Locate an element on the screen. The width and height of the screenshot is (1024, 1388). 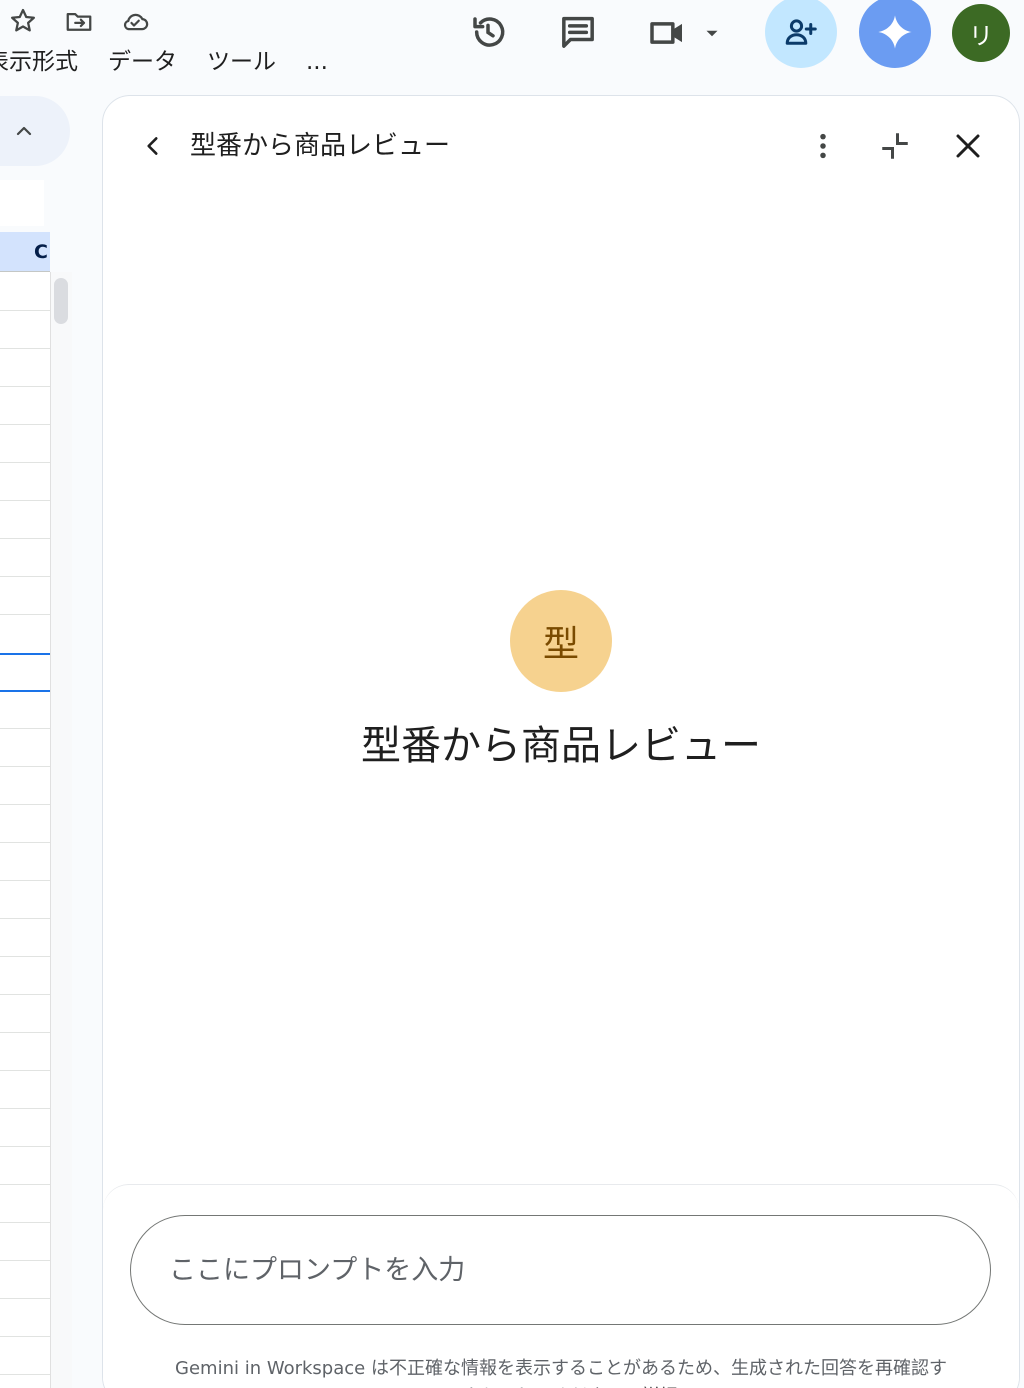
prompt-input is located at coordinates (560, 1270).